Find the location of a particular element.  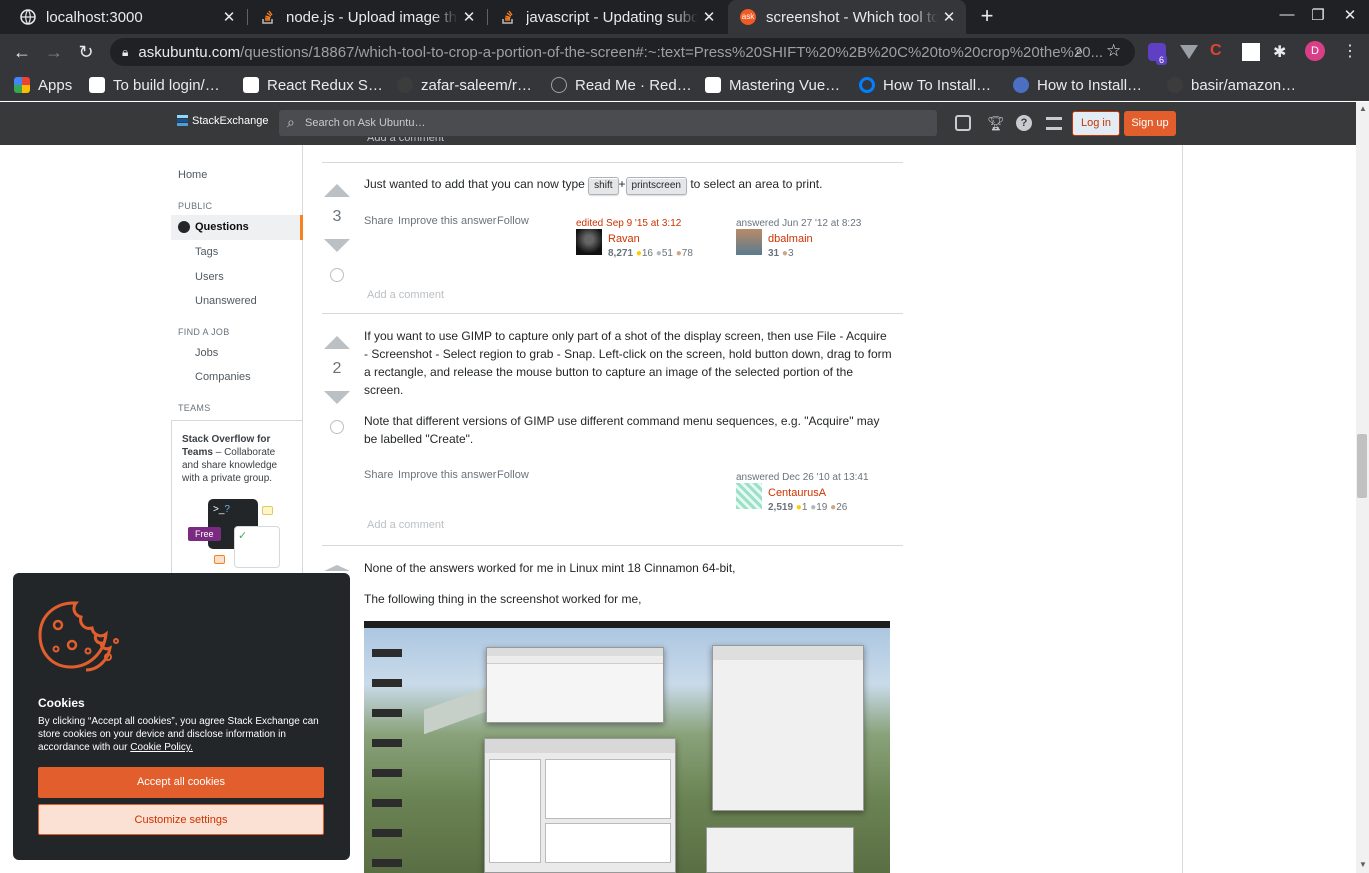

stackexchange-logo: StackExchange is located at coordinates (222, 121).